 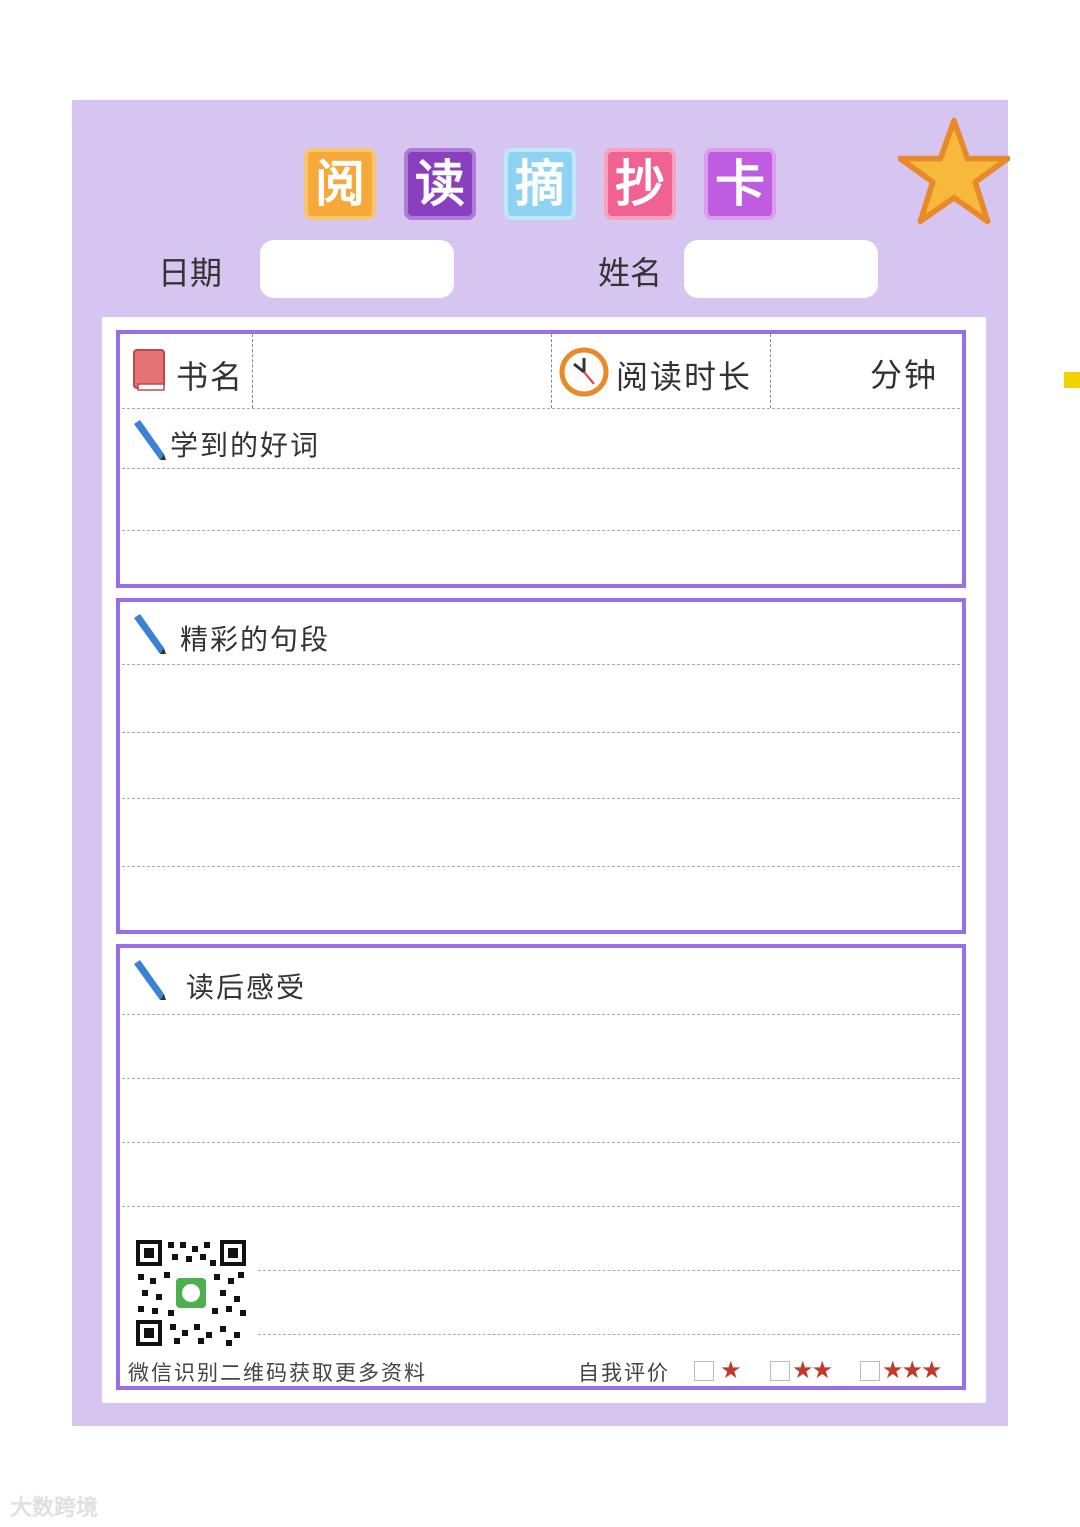 What do you see at coordinates (904, 375) in the screenshot?
I see `minutes-label: 分钟` at bounding box center [904, 375].